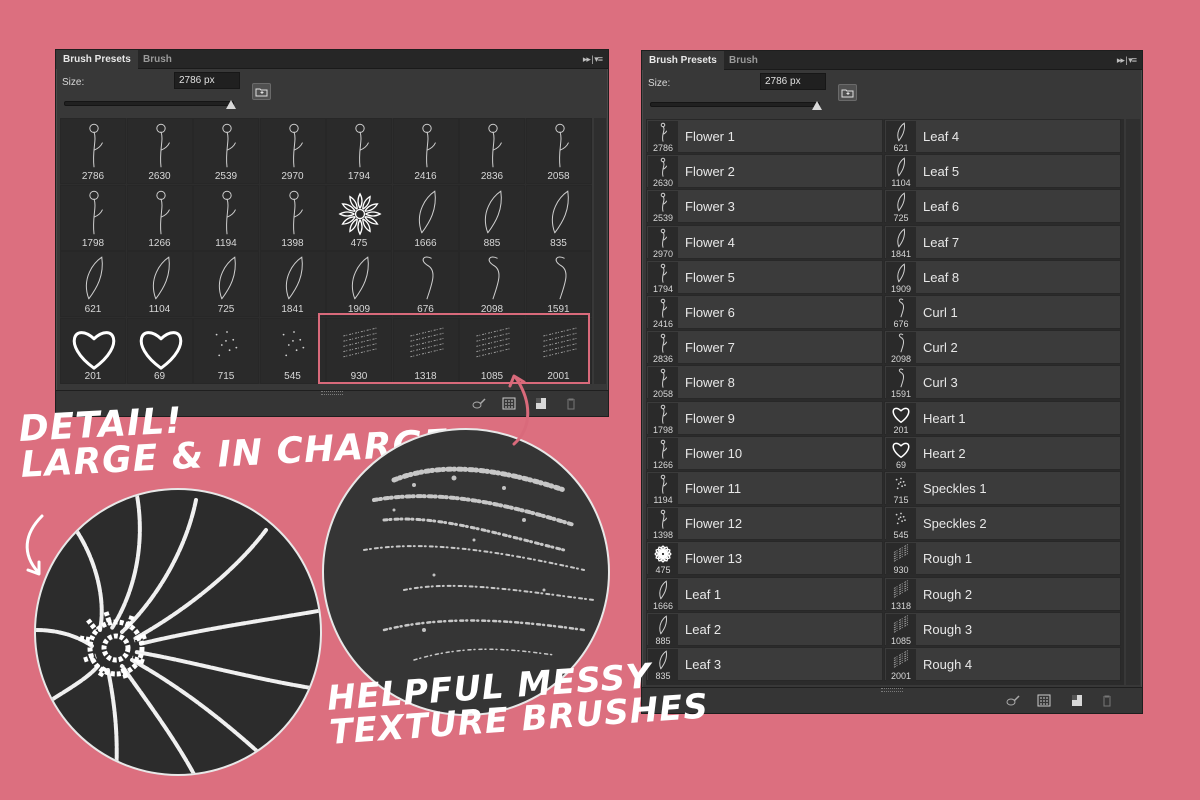  I want to click on brush-preview-icon: 621, so click(901, 137).